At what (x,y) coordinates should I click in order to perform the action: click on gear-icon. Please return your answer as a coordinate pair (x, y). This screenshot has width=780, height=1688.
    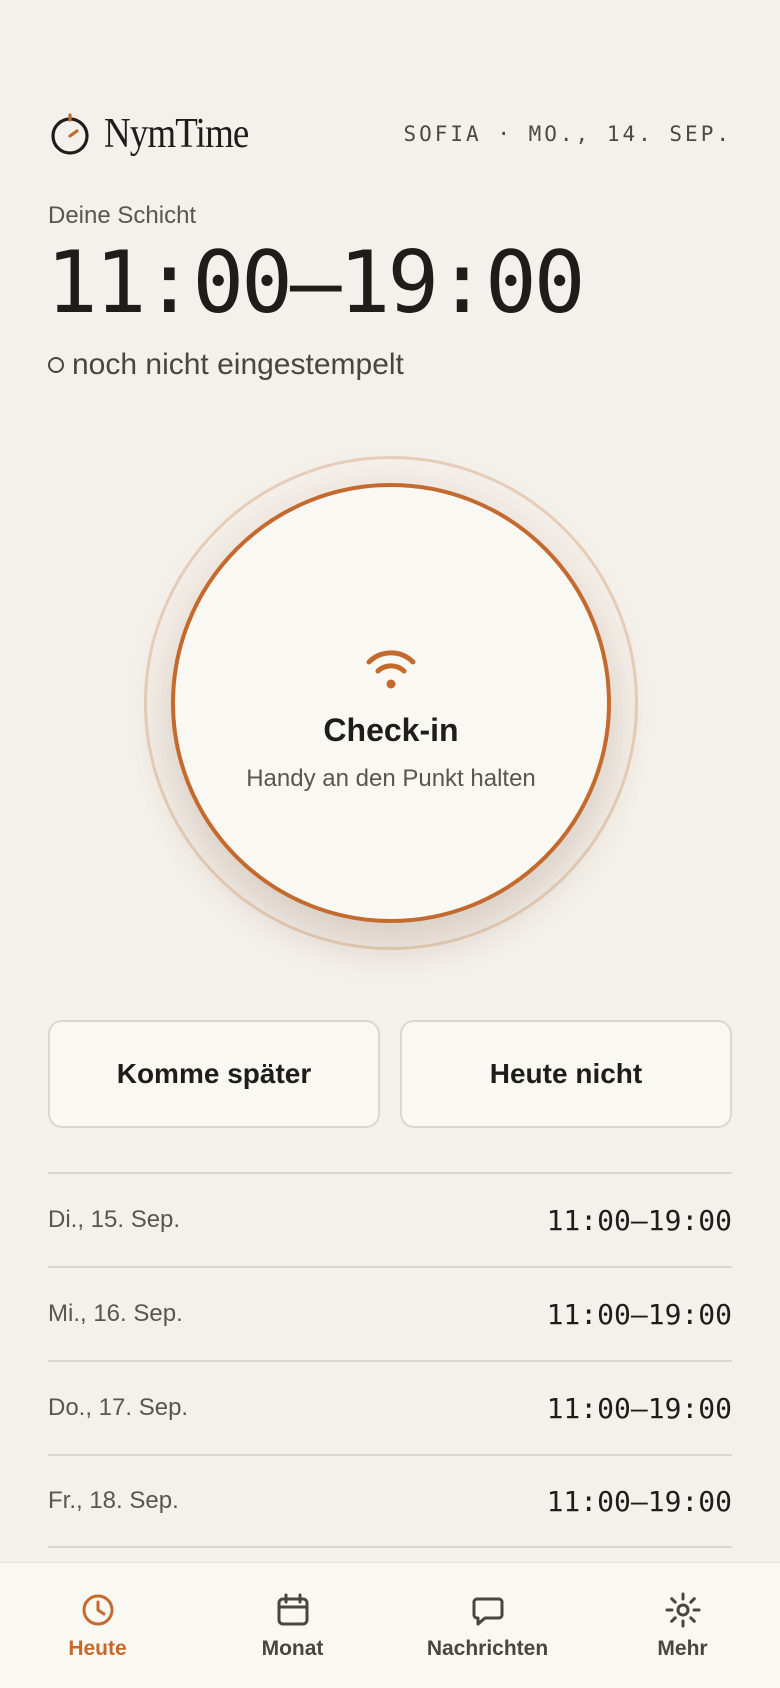
    Looking at the image, I should click on (682, 1609).